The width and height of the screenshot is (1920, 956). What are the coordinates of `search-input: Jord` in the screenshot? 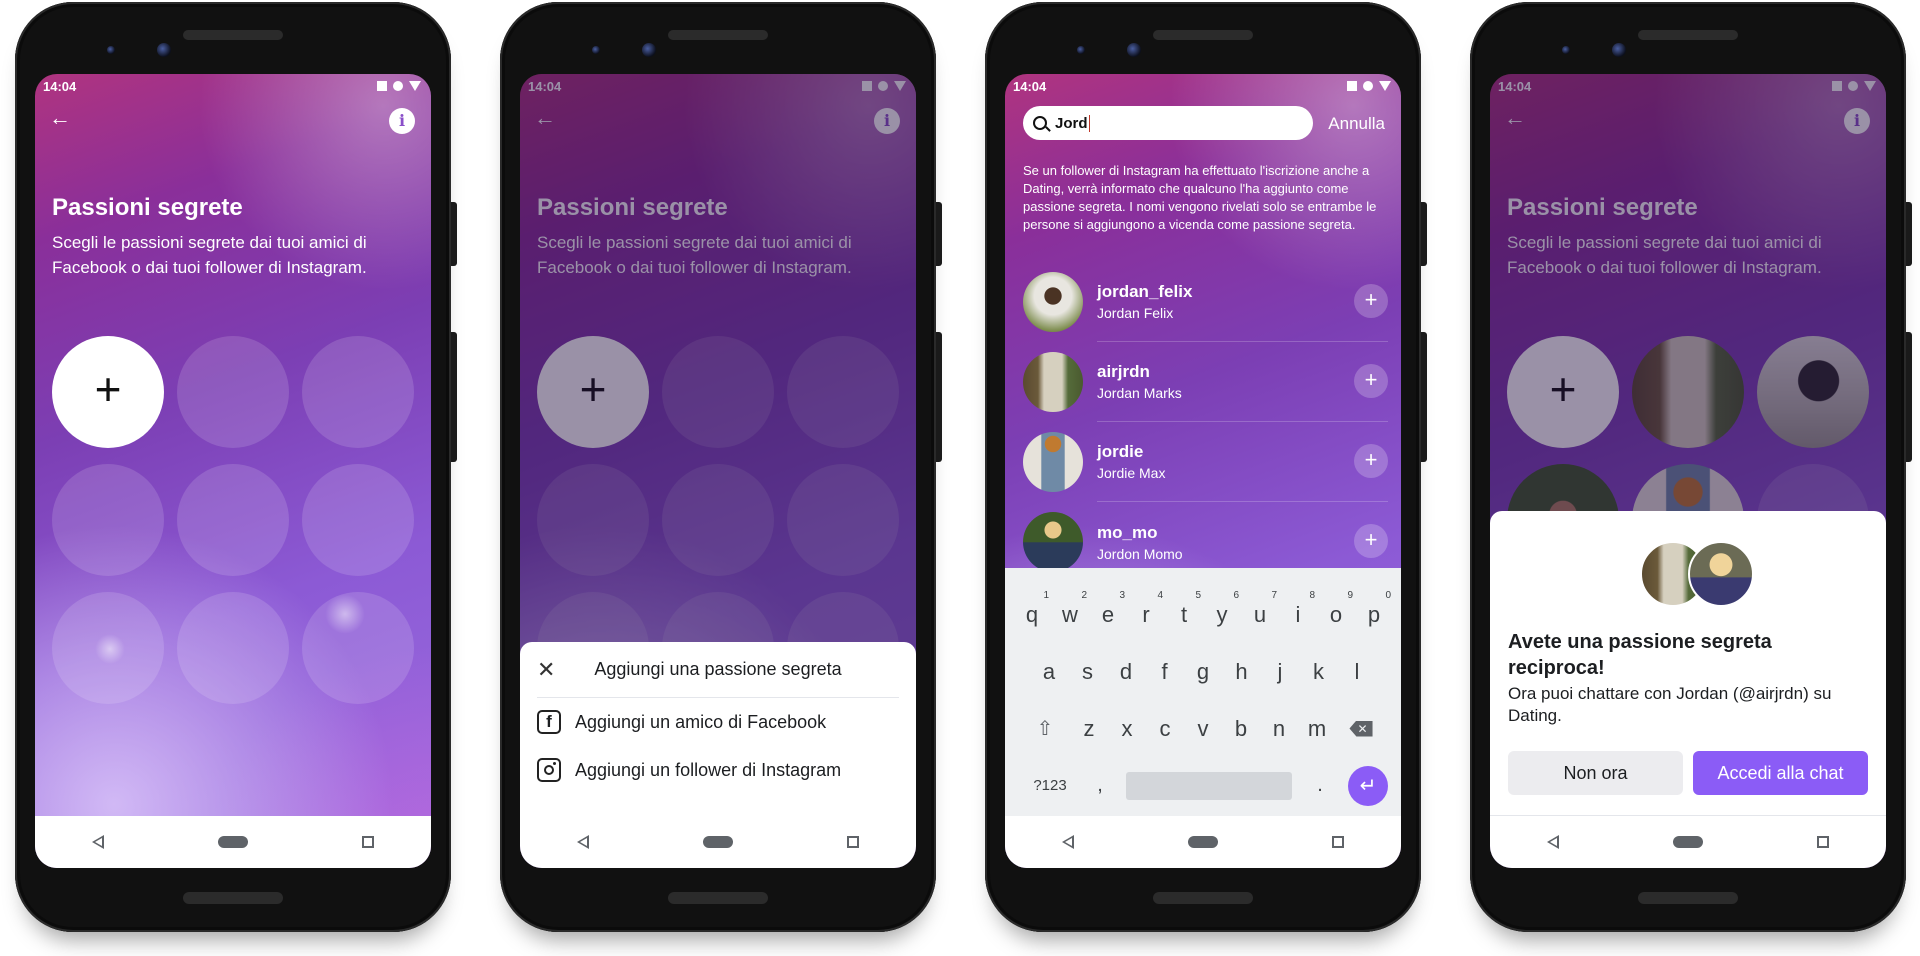 It's located at (1168, 123).